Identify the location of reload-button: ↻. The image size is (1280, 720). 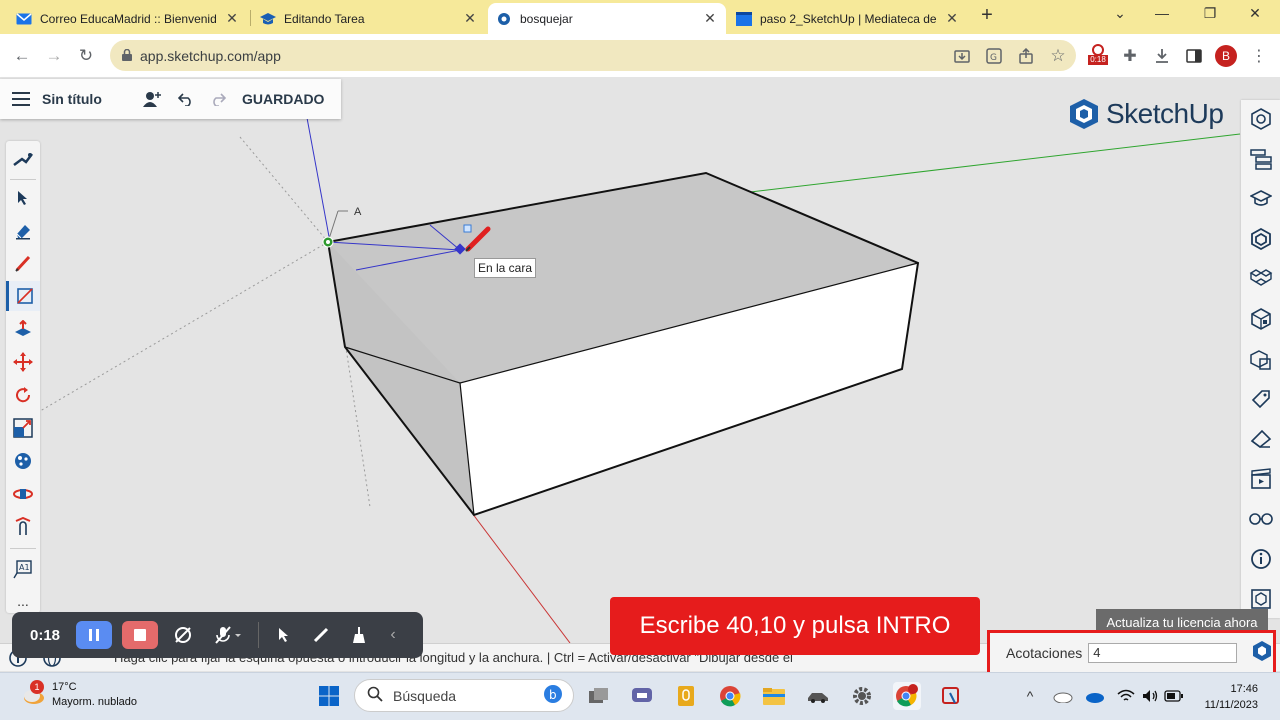
(86, 56).